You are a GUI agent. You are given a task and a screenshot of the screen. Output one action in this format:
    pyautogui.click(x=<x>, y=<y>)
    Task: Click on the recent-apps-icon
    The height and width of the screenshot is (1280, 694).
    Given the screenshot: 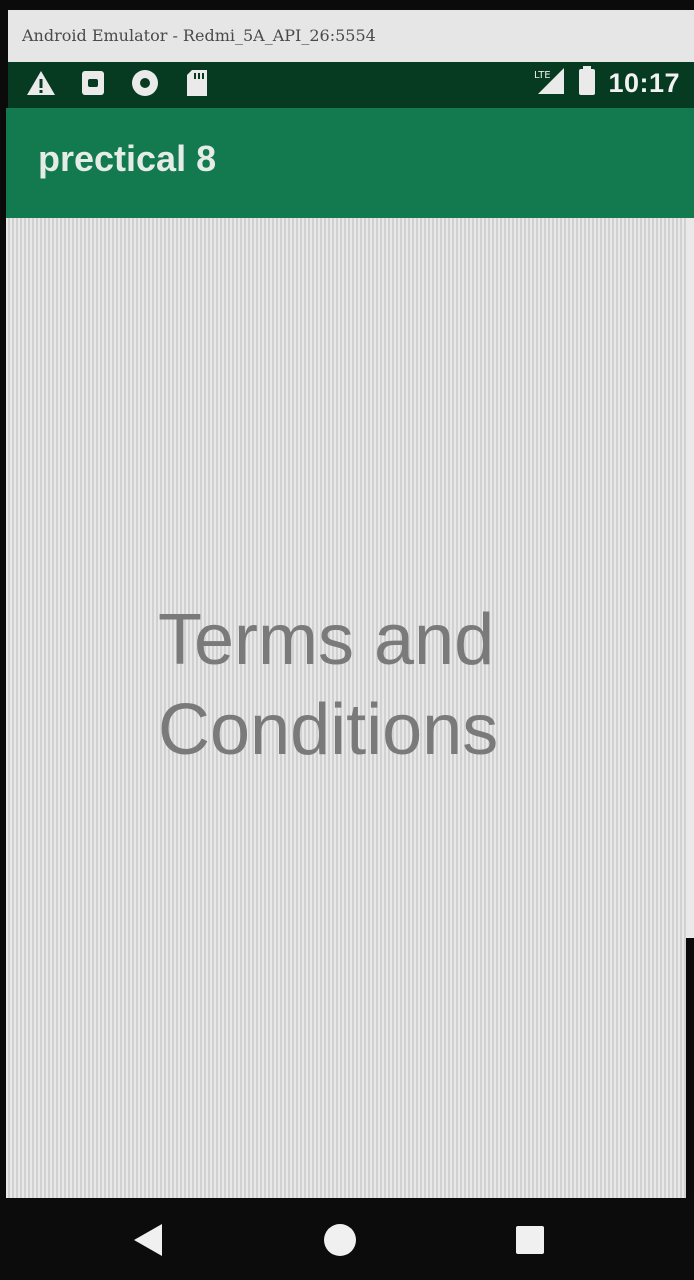 What is the action you would take?
    pyautogui.click(x=530, y=1242)
    